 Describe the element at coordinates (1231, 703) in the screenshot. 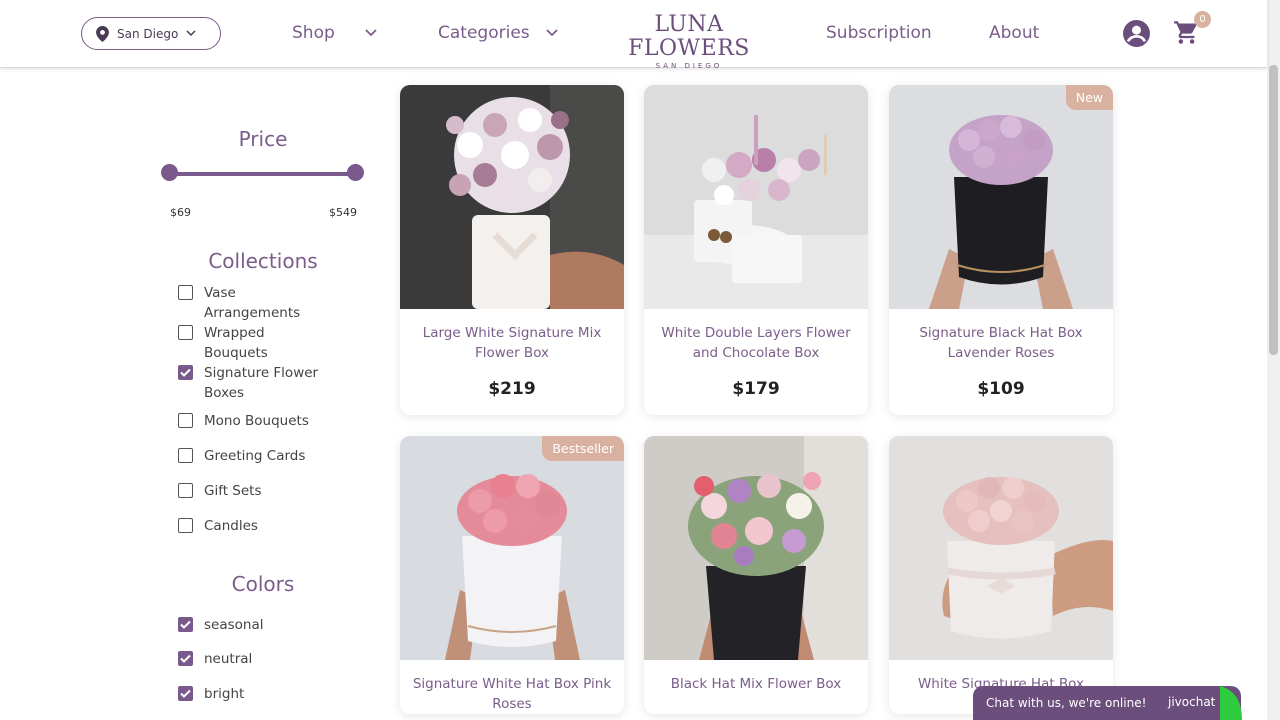

I see `chat-status-icon` at that location.